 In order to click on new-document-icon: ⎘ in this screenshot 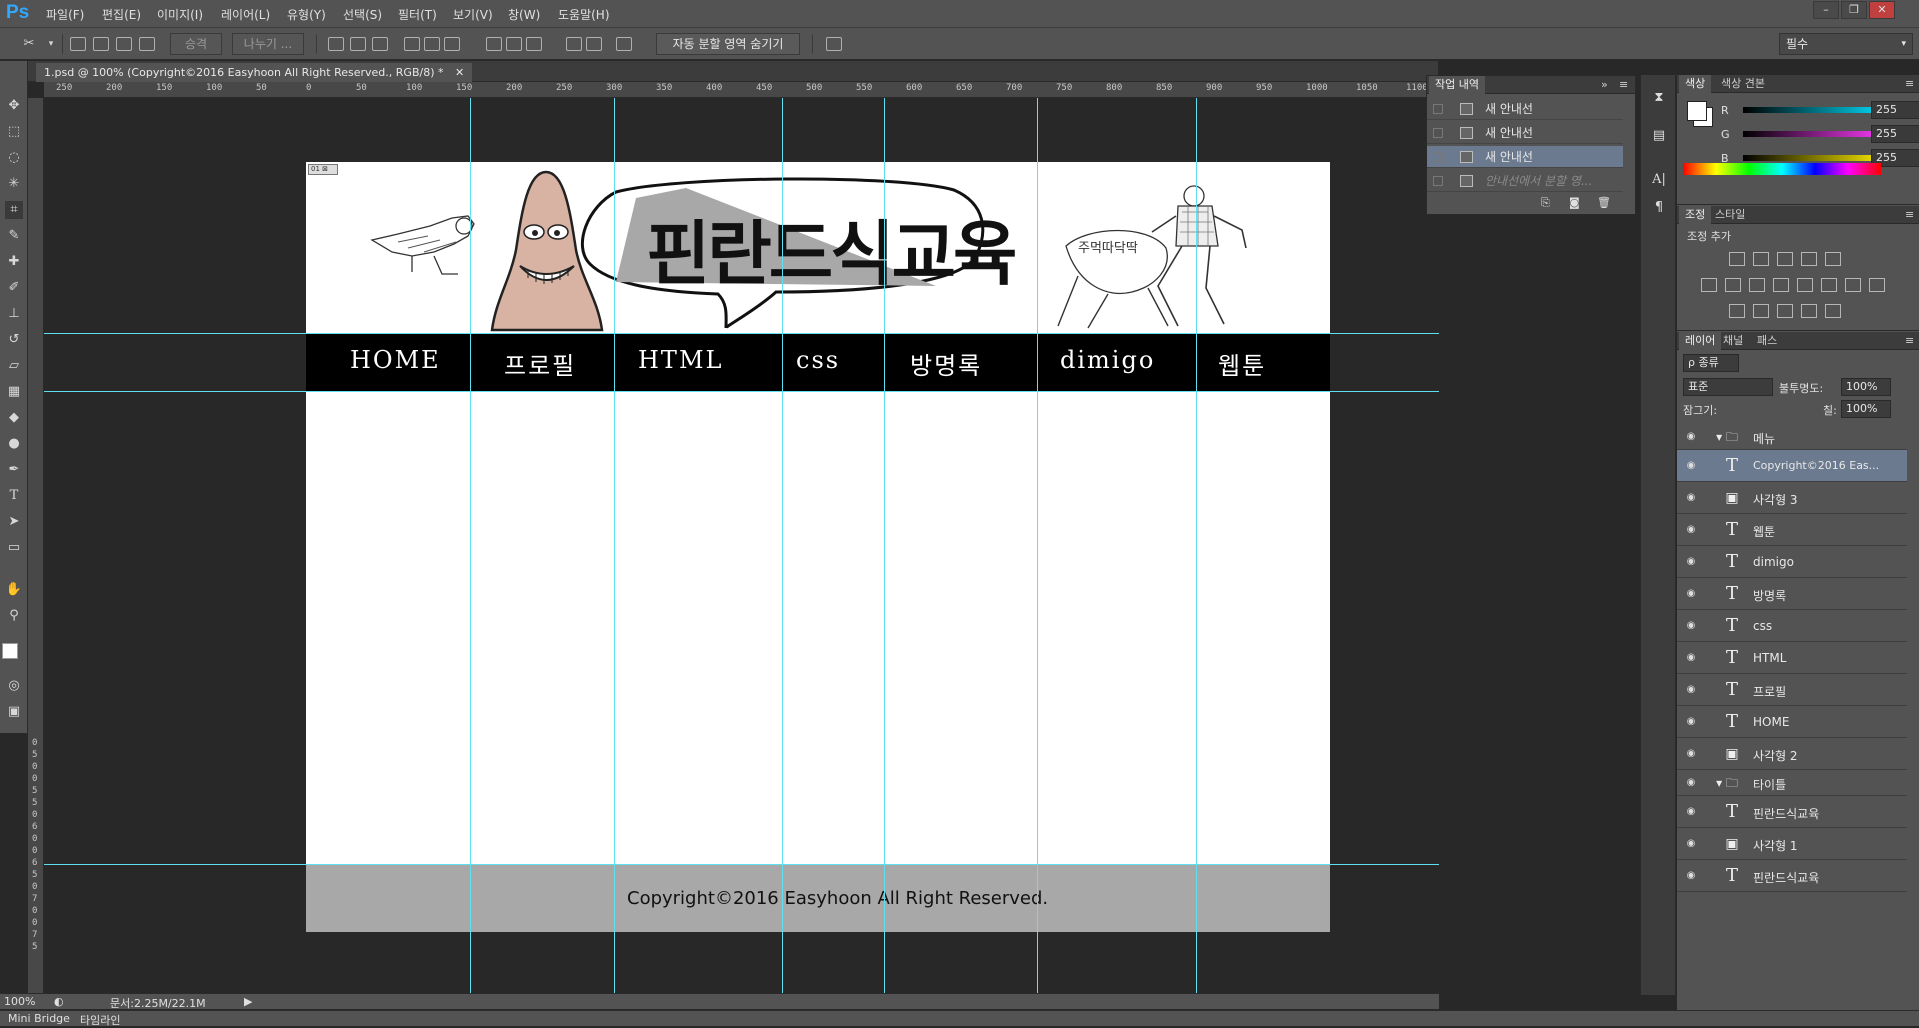, I will do `click(1545, 203)`.